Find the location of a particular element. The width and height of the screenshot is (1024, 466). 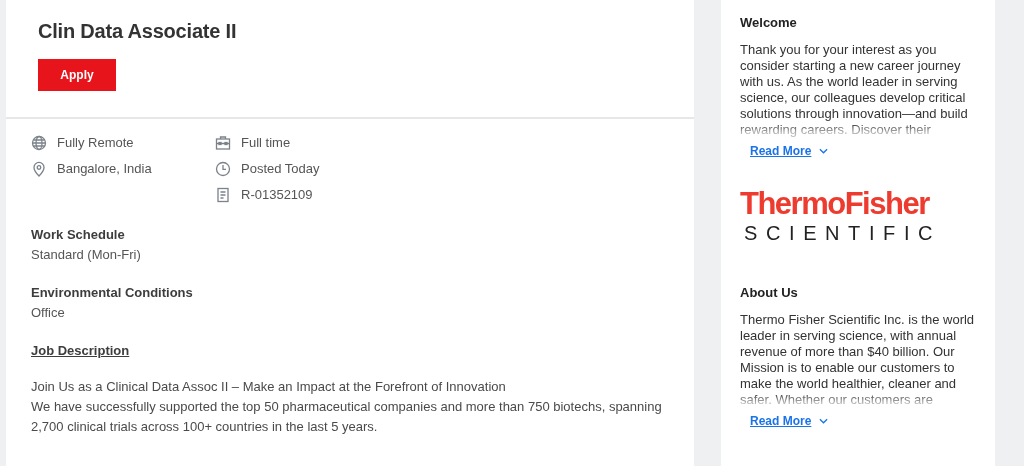

location-pin-icon is located at coordinates (39, 168).